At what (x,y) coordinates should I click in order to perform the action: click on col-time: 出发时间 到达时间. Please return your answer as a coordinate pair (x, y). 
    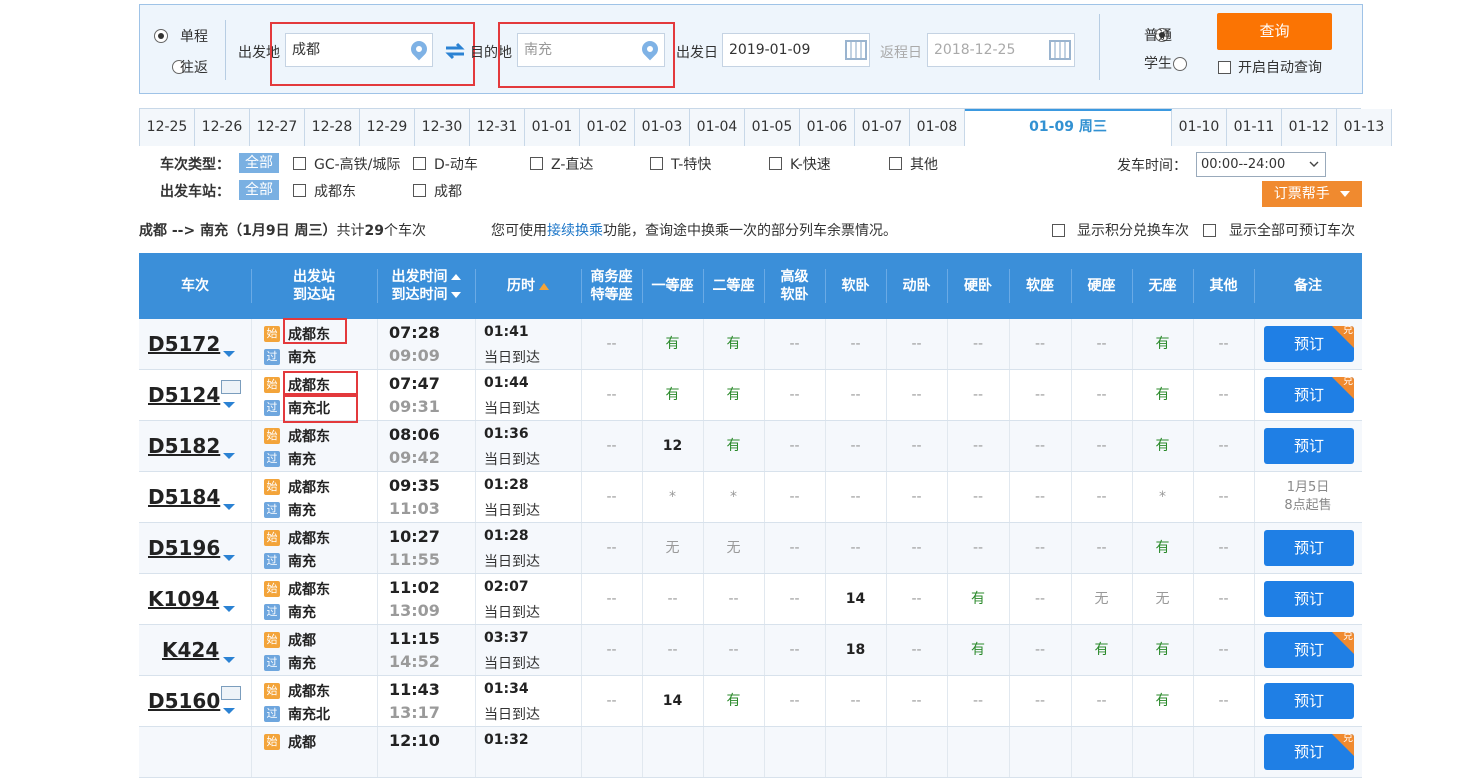
    Looking at the image, I should click on (426, 286).